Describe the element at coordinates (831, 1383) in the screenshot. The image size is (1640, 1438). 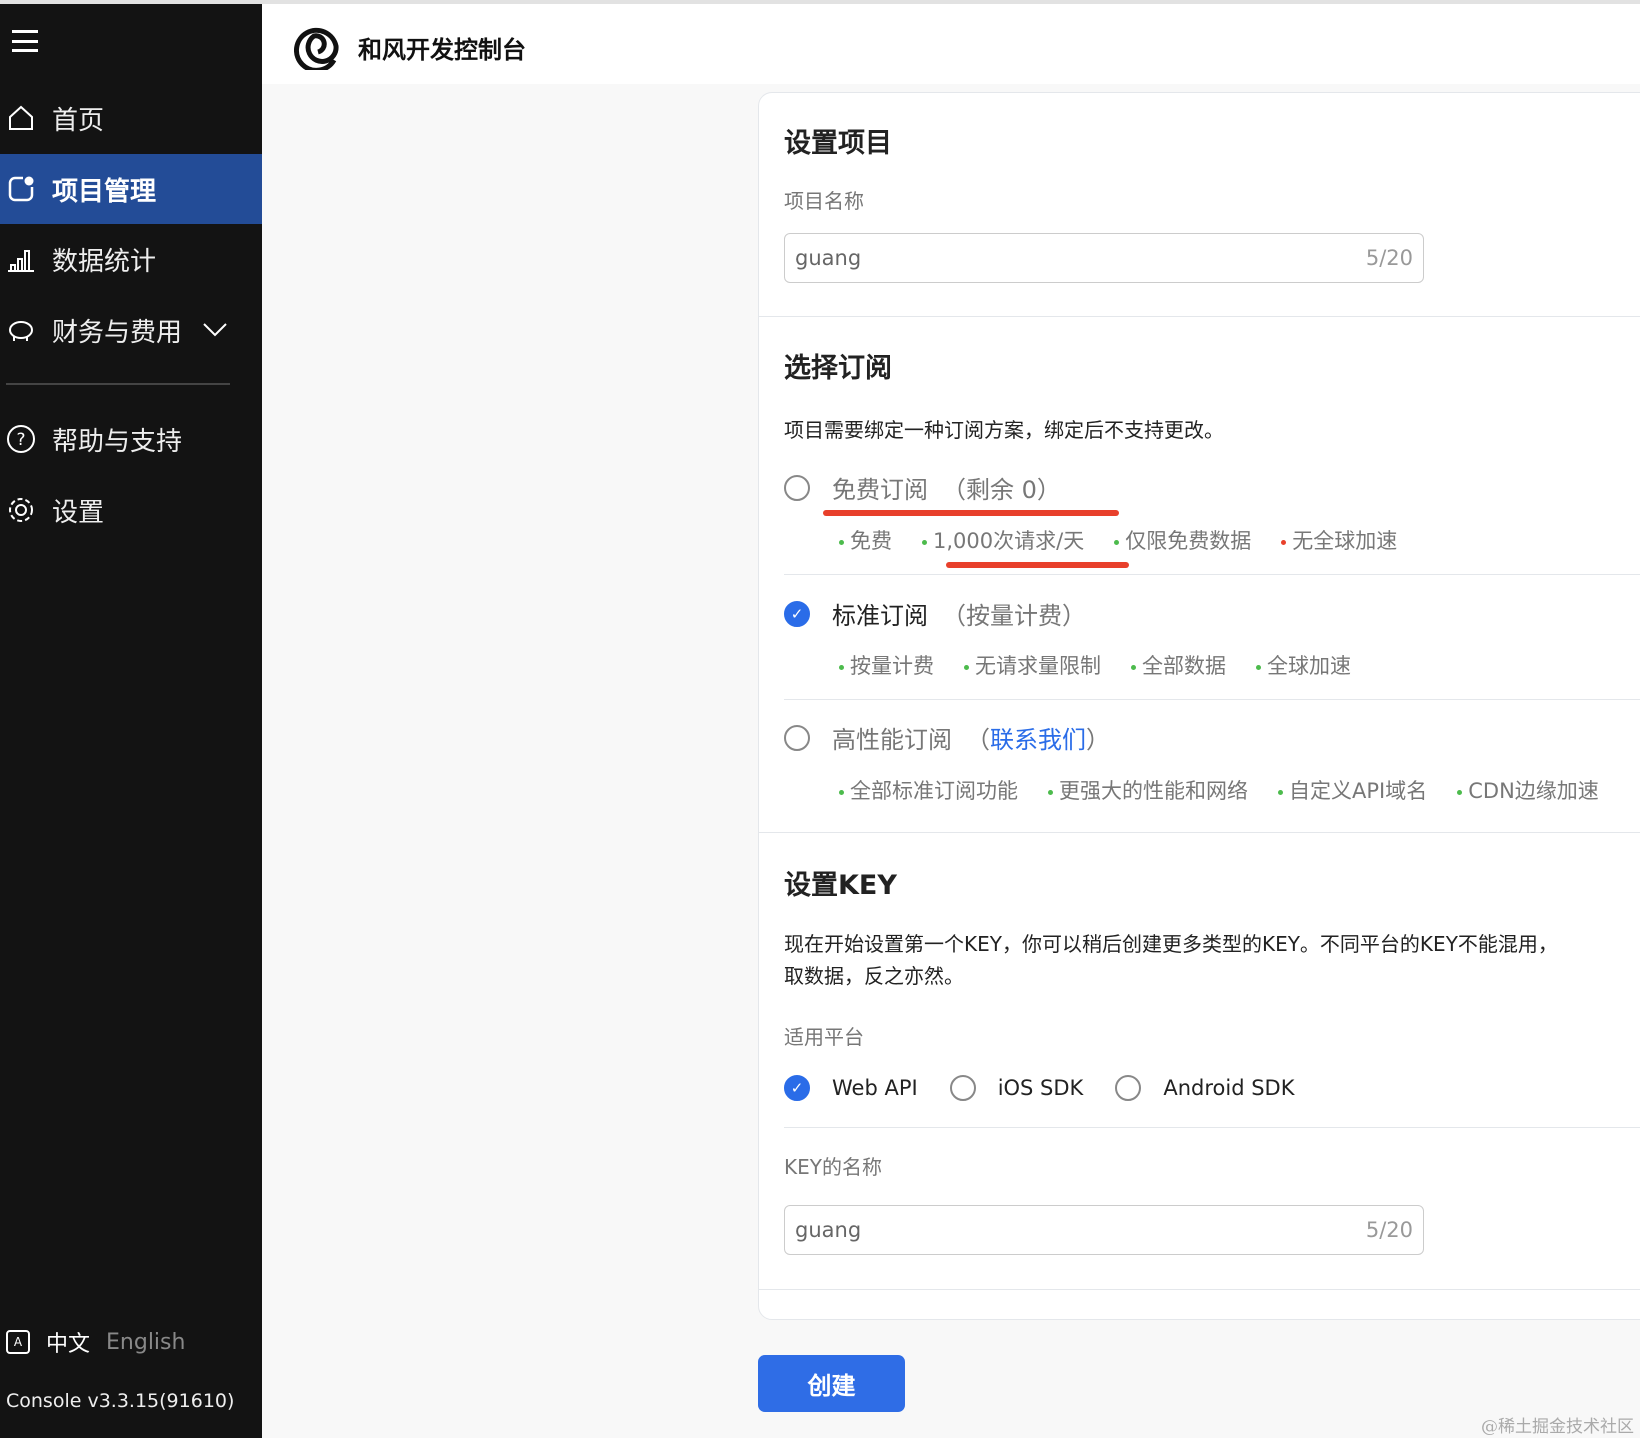
I see `create-button: 创建` at that location.